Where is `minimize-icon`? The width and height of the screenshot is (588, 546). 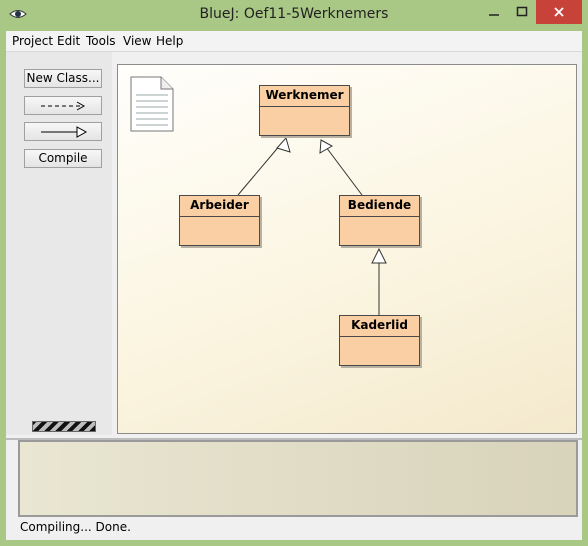 minimize-icon is located at coordinates (494, 15).